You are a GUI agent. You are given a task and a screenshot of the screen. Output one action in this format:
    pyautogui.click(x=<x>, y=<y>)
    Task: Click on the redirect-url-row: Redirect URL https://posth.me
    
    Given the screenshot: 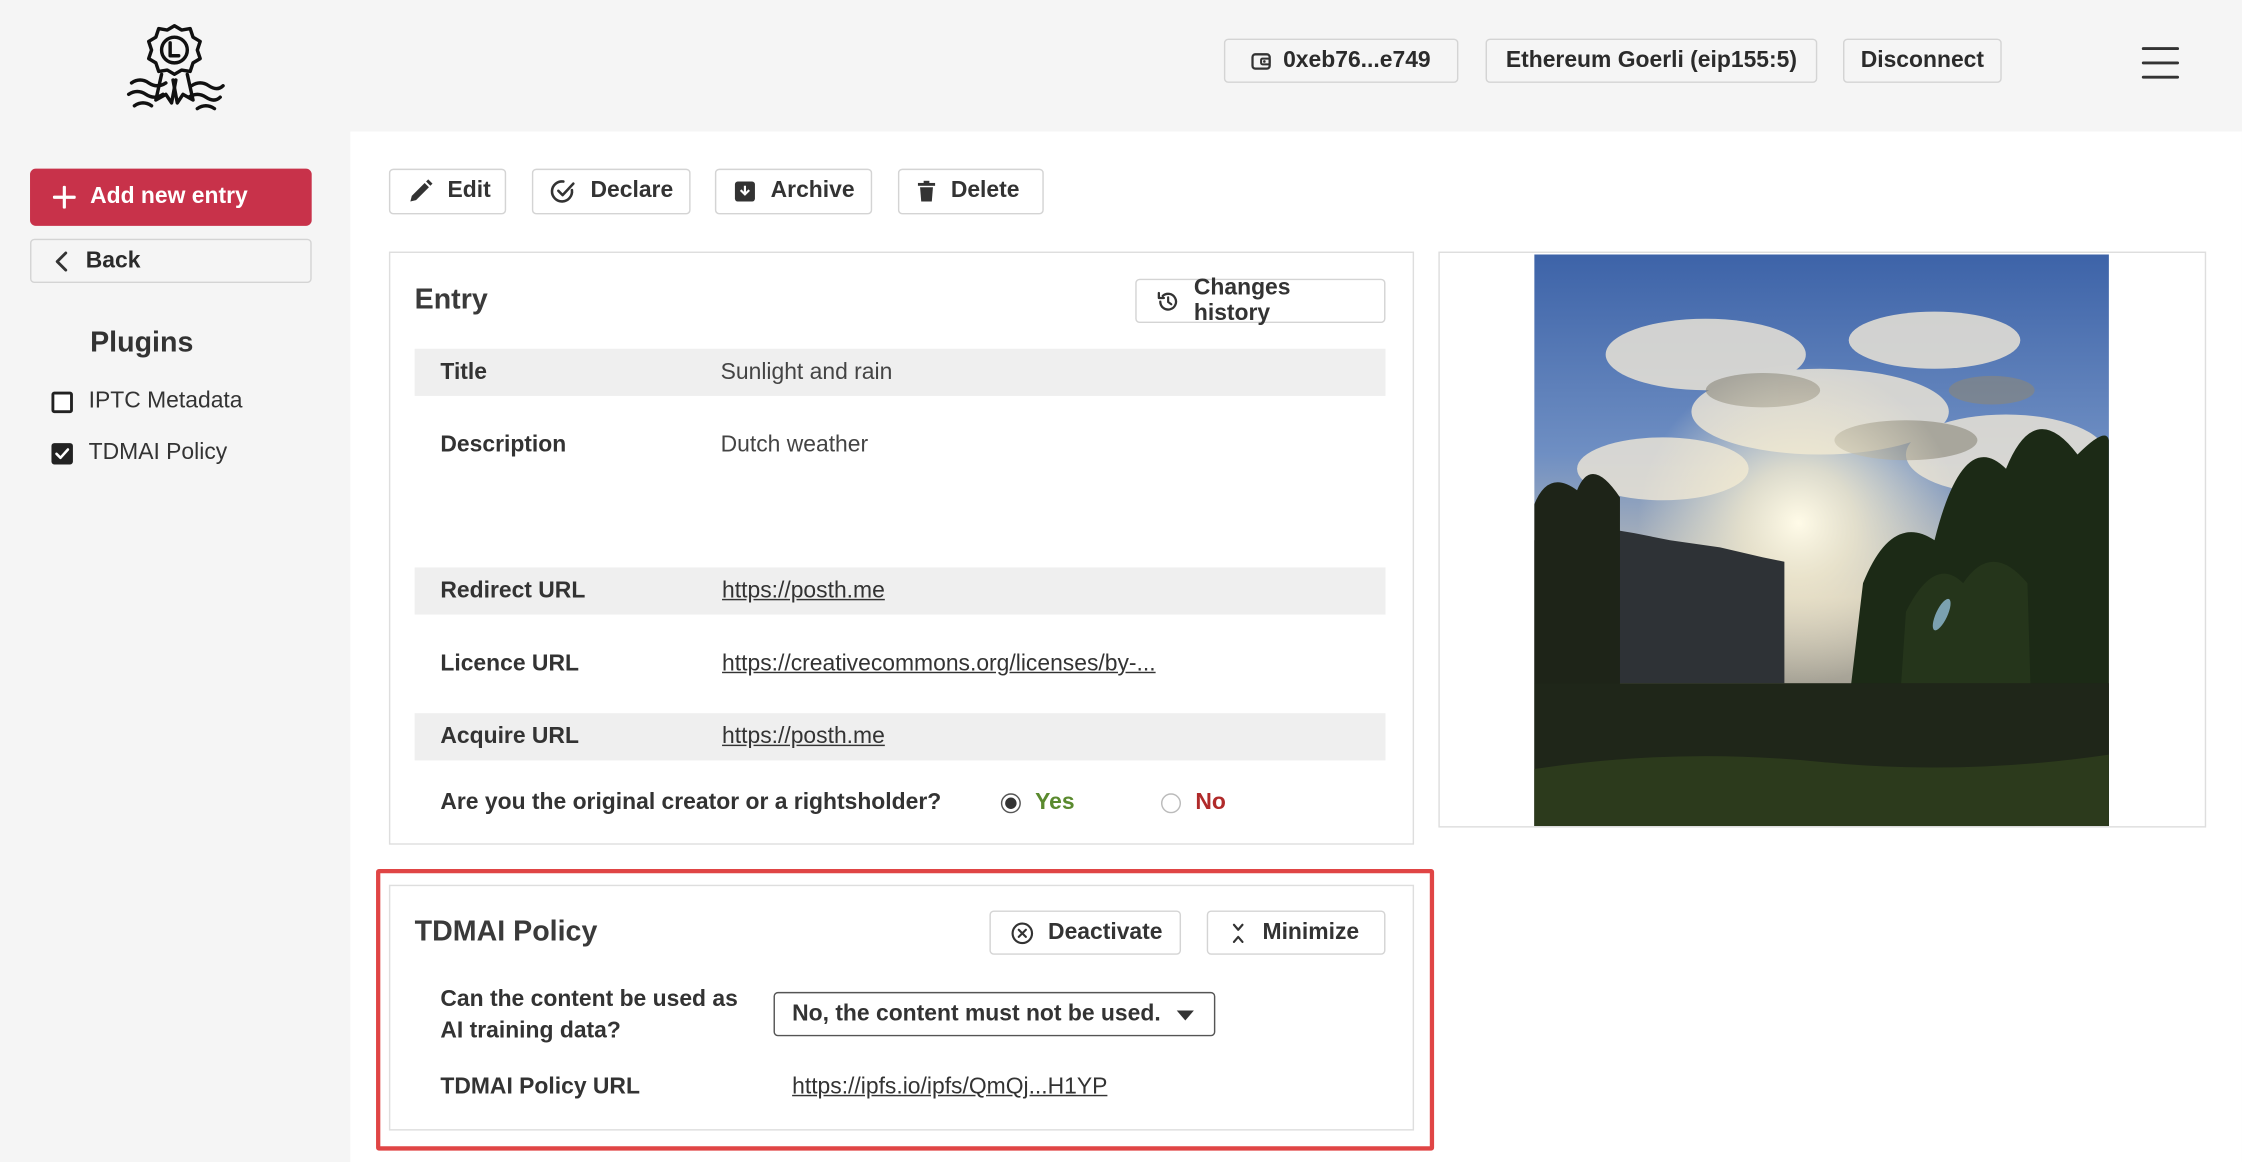 What is the action you would take?
    pyautogui.click(x=900, y=591)
    